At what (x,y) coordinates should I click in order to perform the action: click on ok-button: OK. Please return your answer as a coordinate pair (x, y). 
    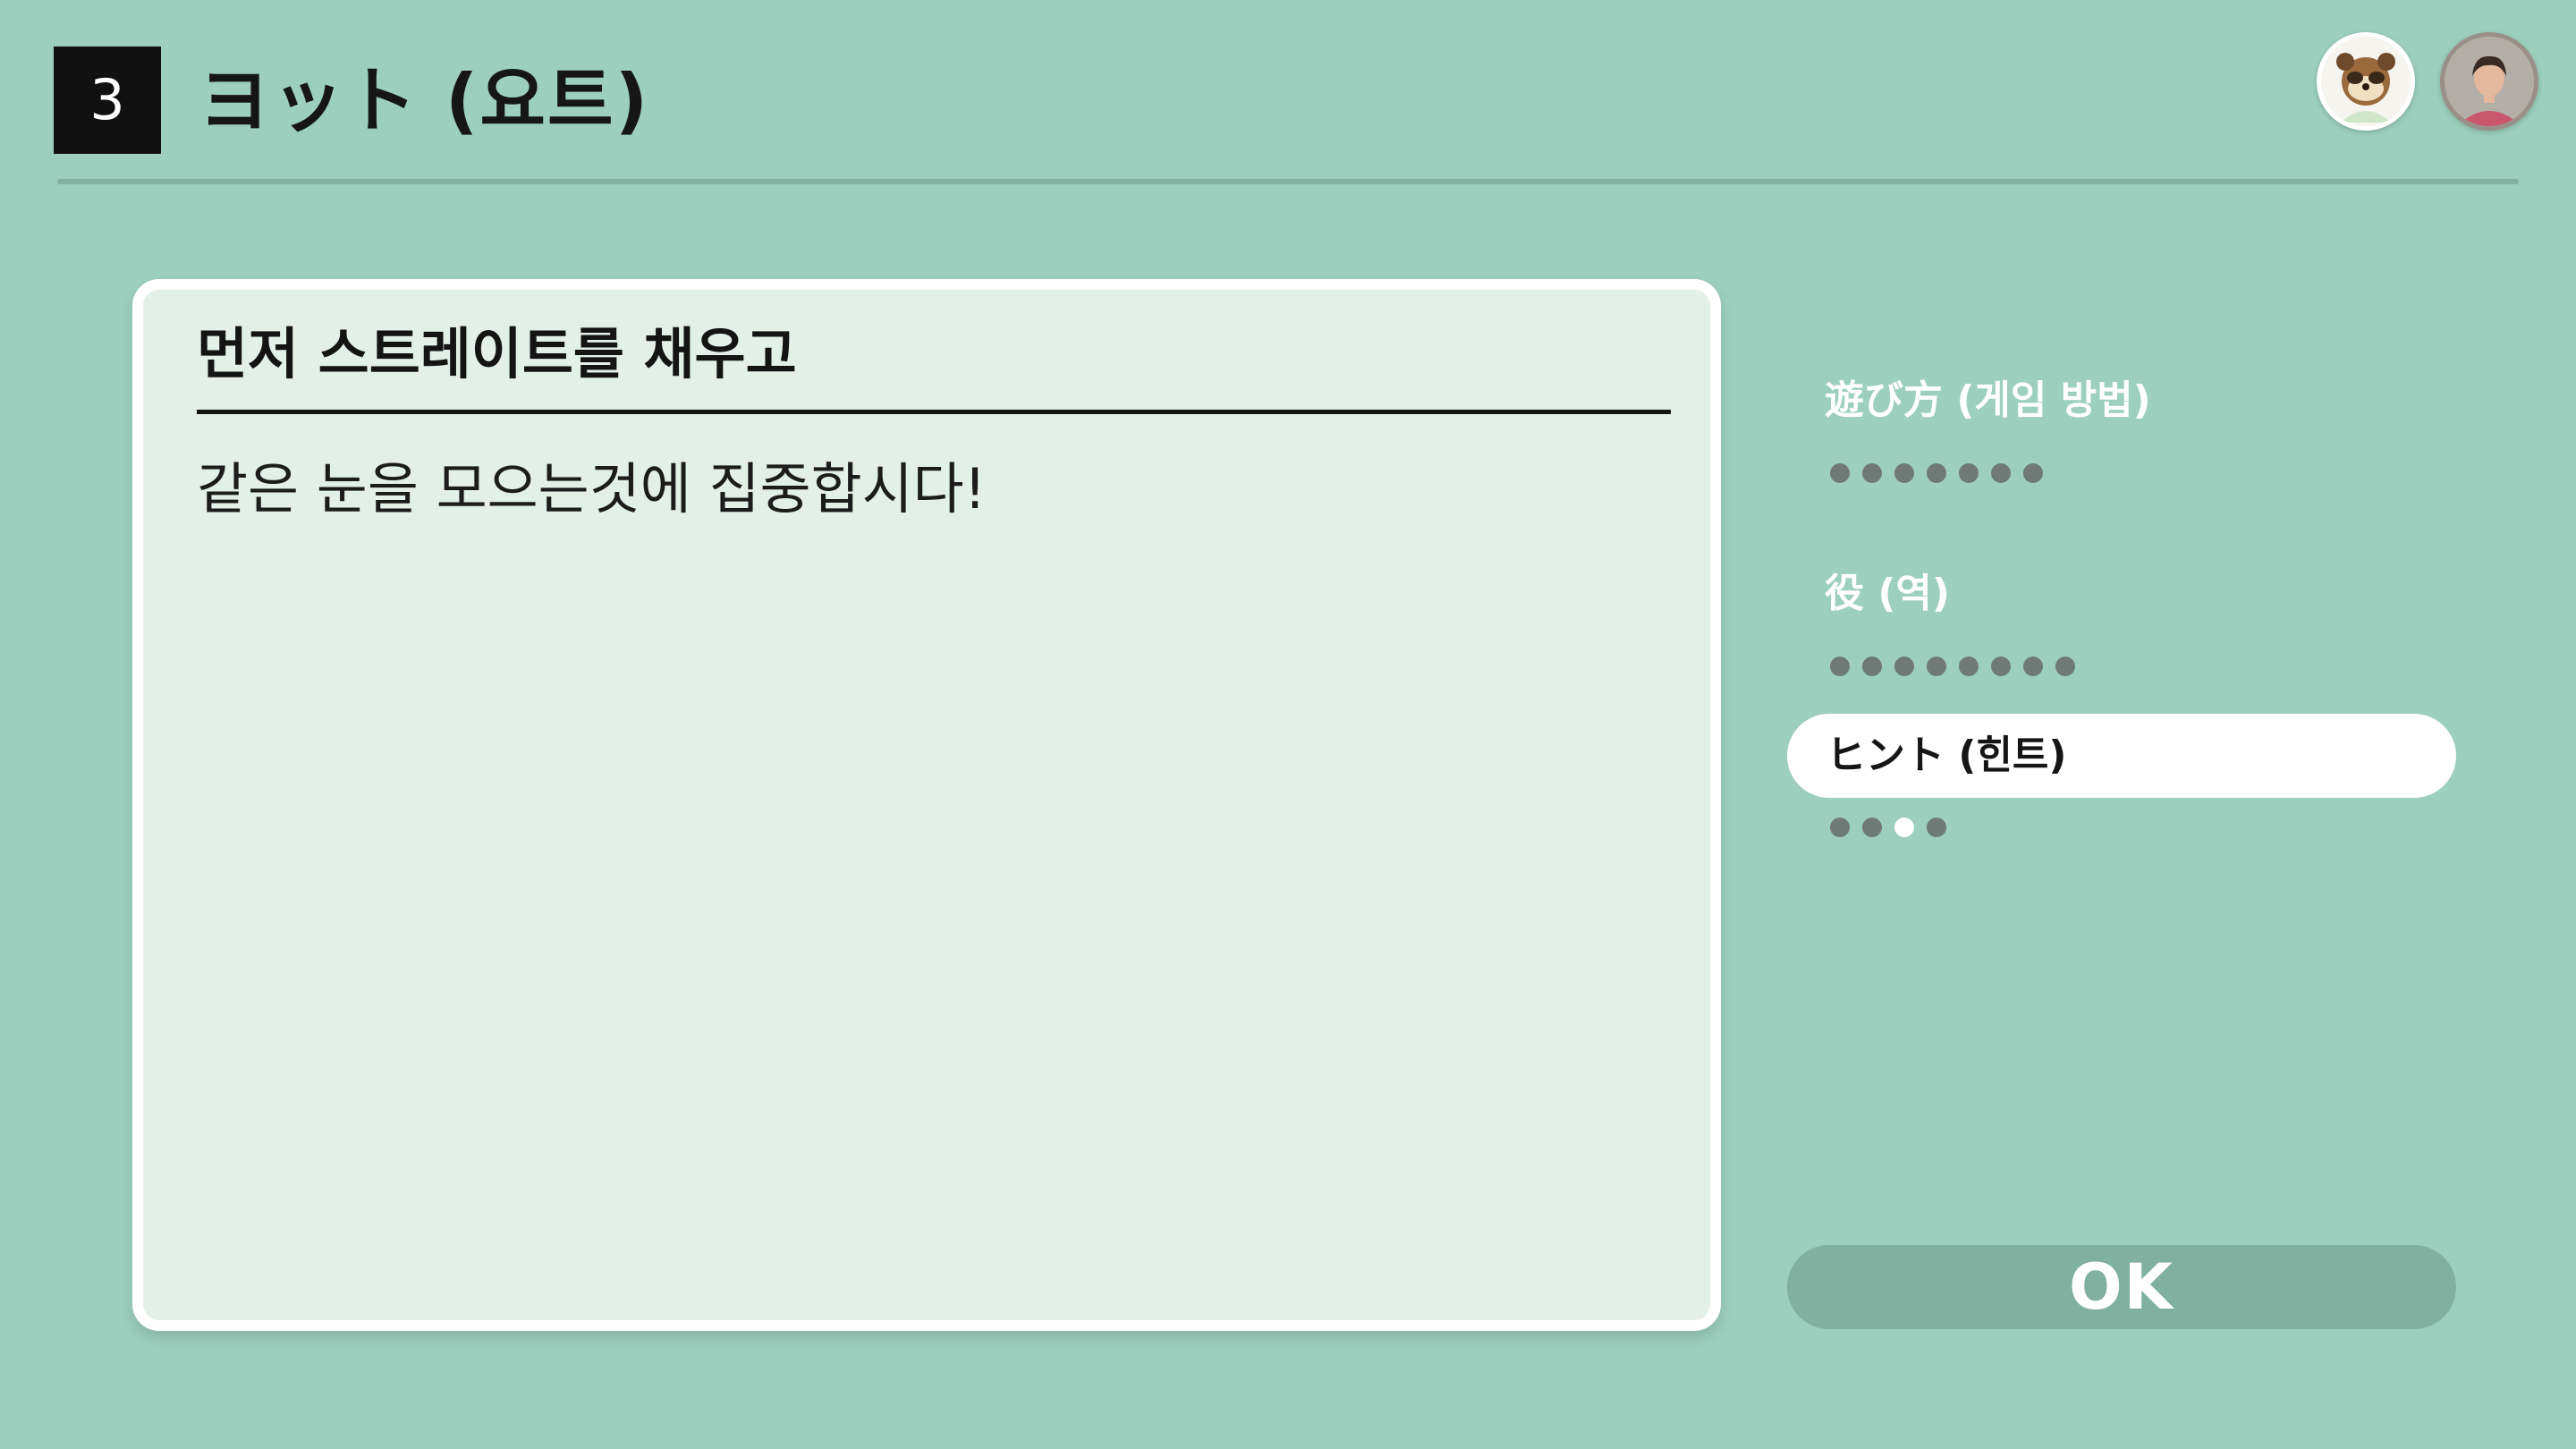
    Looking at the image, I should click on (2121, 1287).